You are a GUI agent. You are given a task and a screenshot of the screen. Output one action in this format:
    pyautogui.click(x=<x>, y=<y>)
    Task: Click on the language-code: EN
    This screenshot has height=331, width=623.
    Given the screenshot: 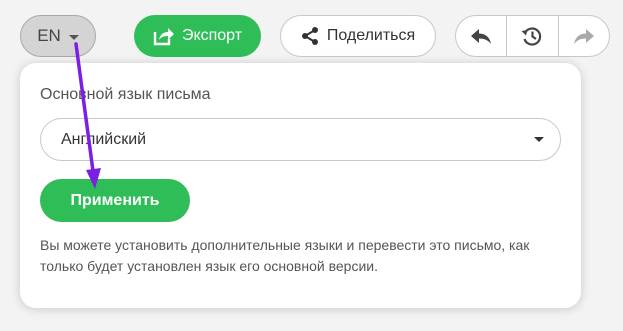 What is the action you would take?
    pyautogui.click(x=49, y=35)
    